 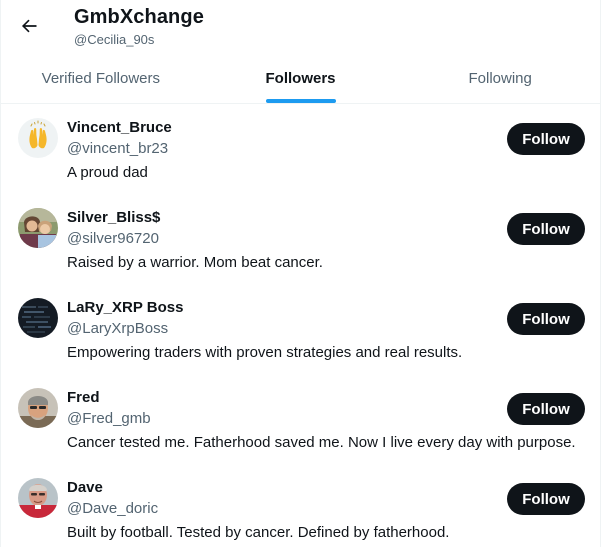 What do you see at coordinates (300, 101) in the screenshot?
I see `active-tab-indicator` at bounding box center [300, 101].